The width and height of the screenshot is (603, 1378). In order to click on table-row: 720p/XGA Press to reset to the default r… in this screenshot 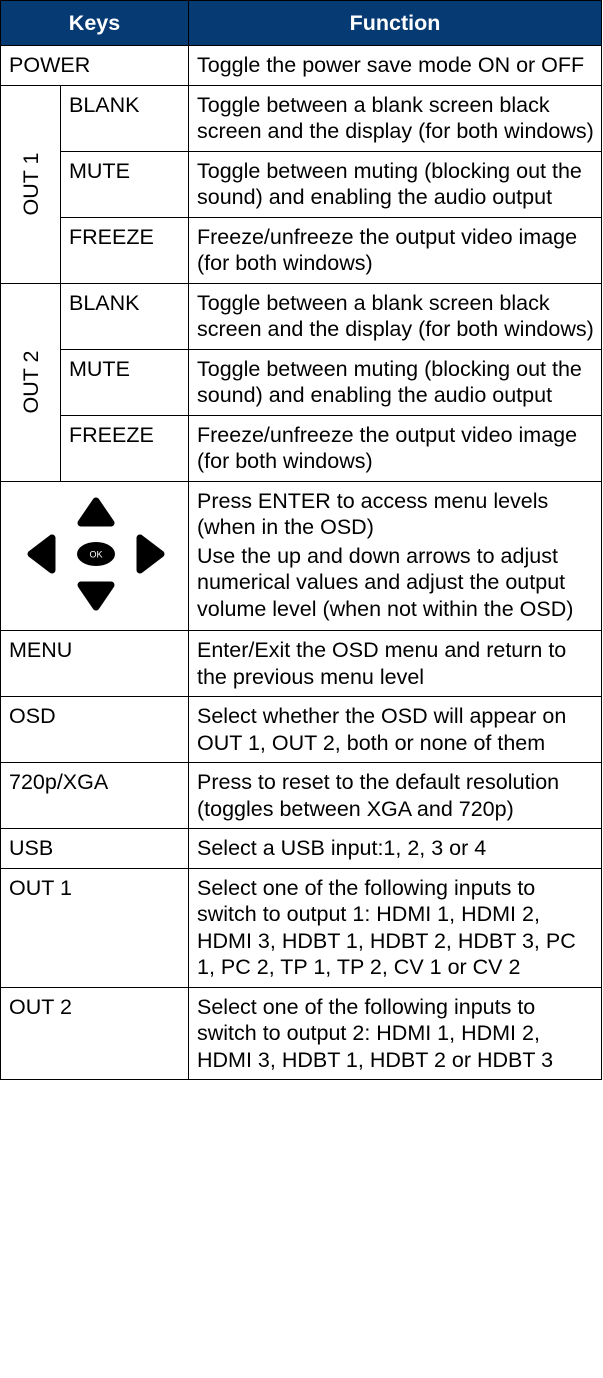, I will do `click(301, 795)`.